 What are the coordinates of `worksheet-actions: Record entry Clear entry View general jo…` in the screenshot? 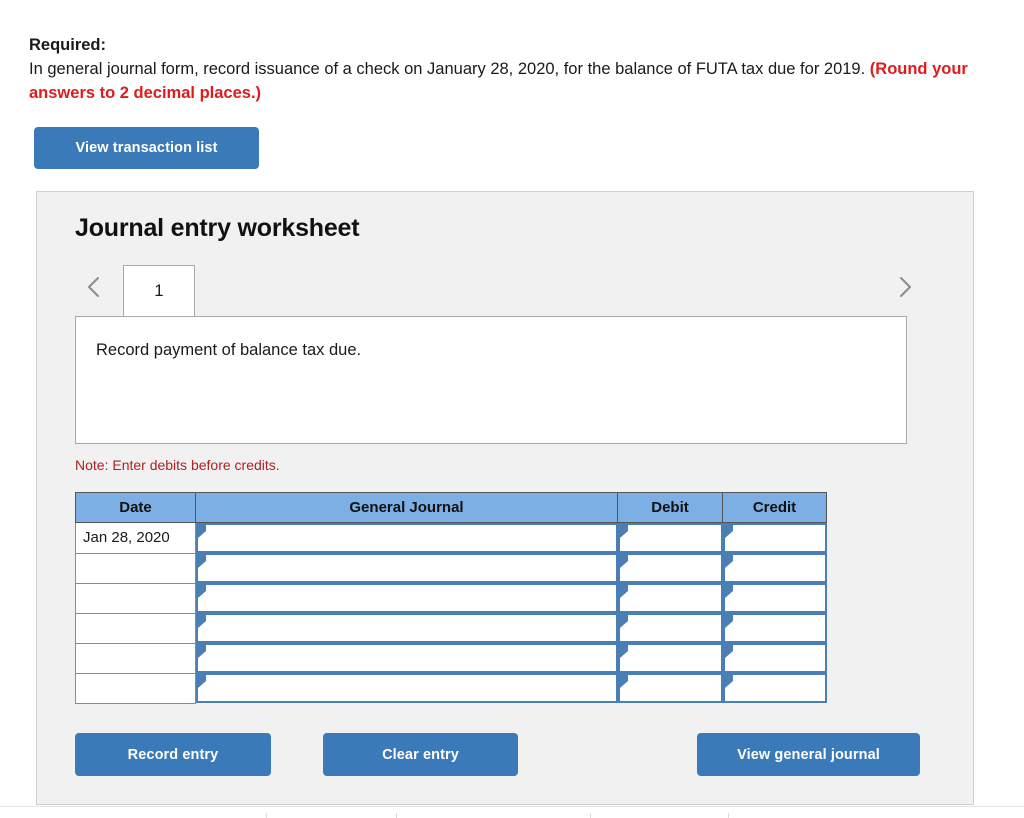 It's located at (505, 755).